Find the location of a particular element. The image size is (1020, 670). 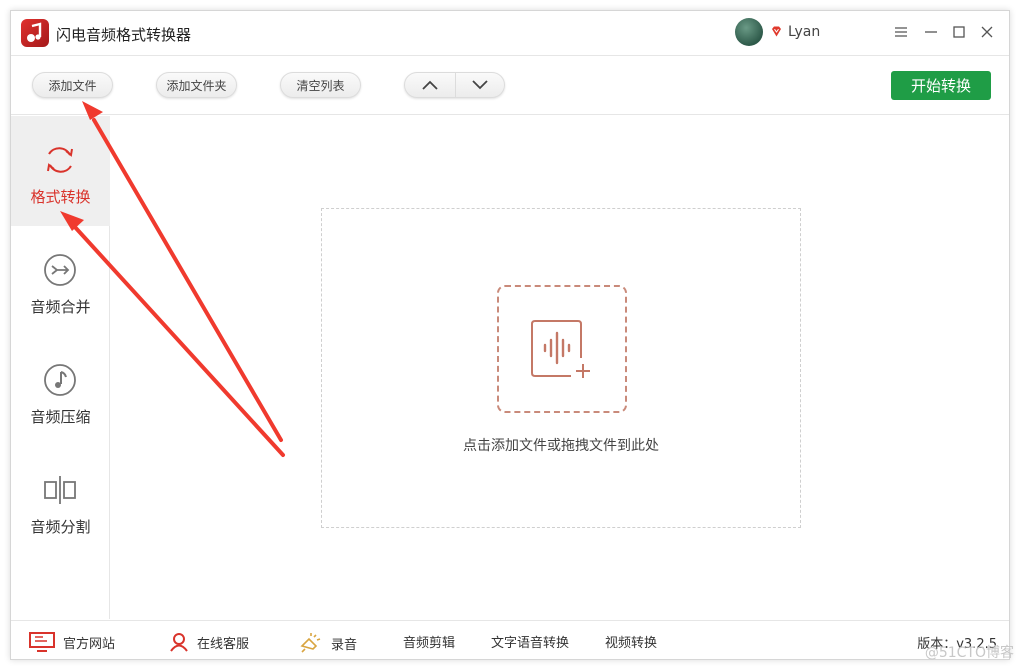

drop-hint-text: 点击添加文件或拖拽文件到此处 is located at coordinates (561, 446).